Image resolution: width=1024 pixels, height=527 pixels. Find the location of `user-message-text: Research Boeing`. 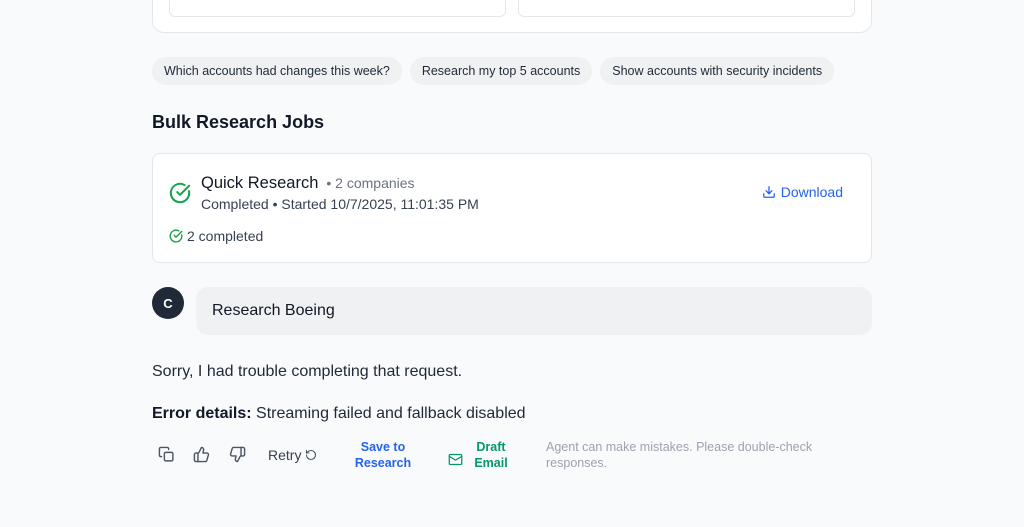

user-message-text: Research Boeing is located at coordinates (273, 310).